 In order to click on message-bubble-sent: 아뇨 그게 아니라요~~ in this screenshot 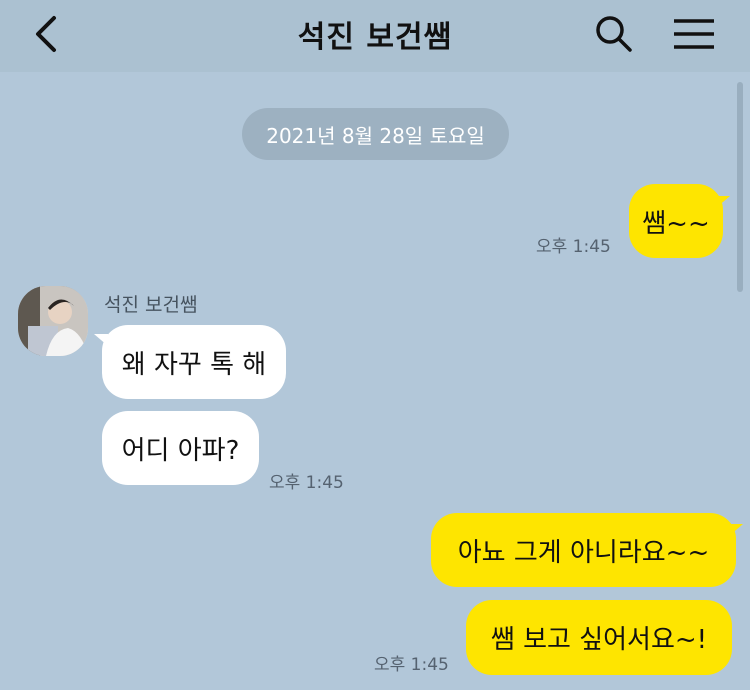, I will do `click(583, 550)`.